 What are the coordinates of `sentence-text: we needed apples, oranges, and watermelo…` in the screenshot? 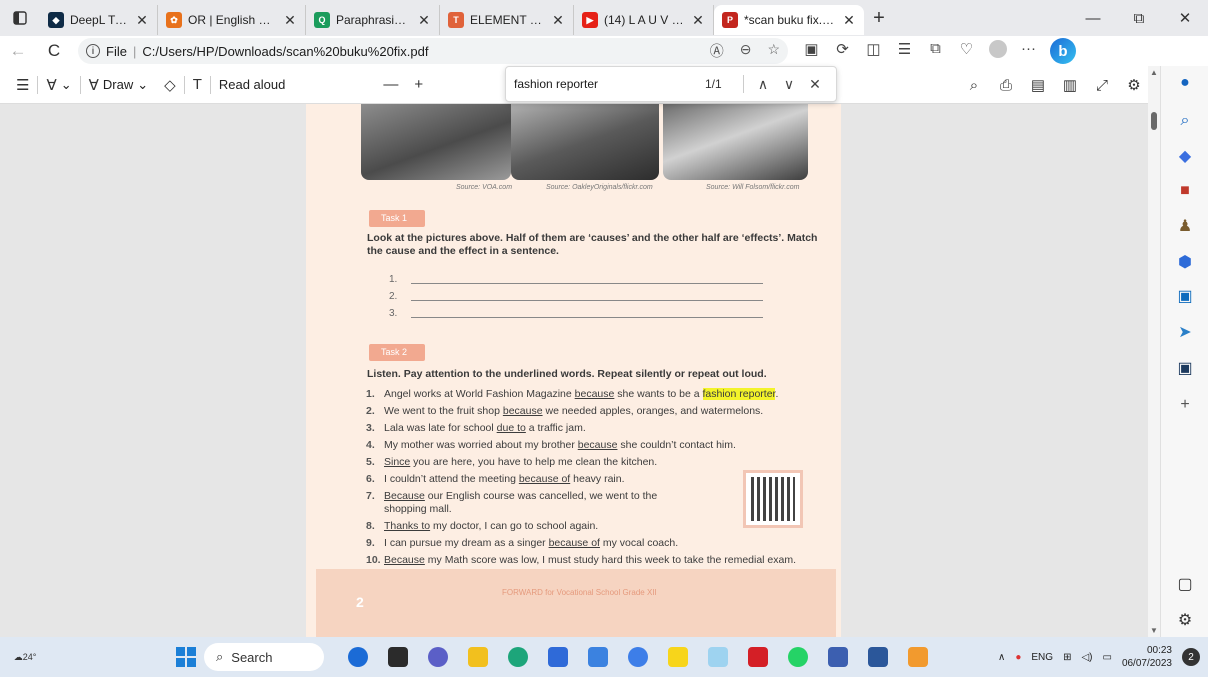 It's located at (653, 411).